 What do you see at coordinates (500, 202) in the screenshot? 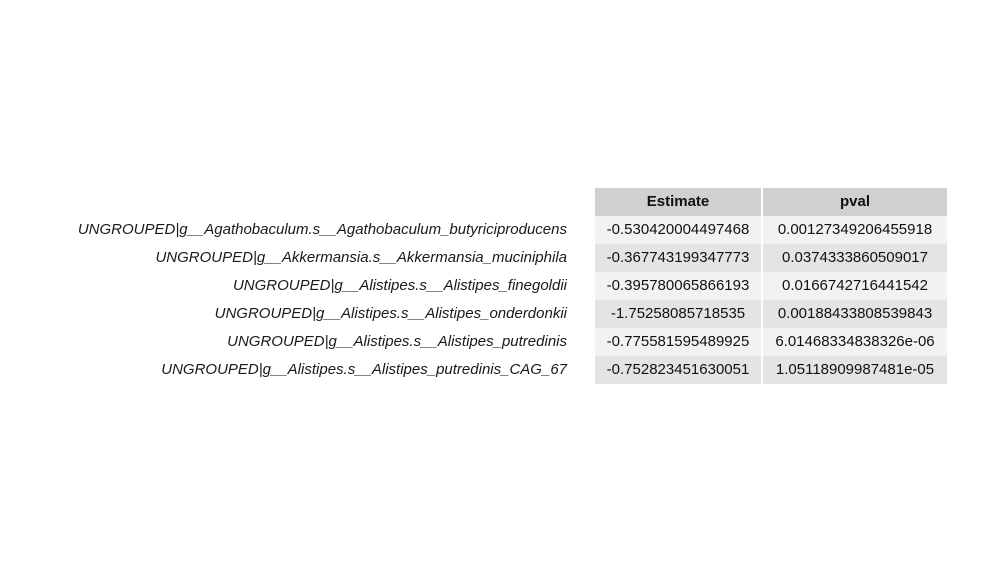
I see `table-header-row: Estimate pval` at bounding box center [500, 202].